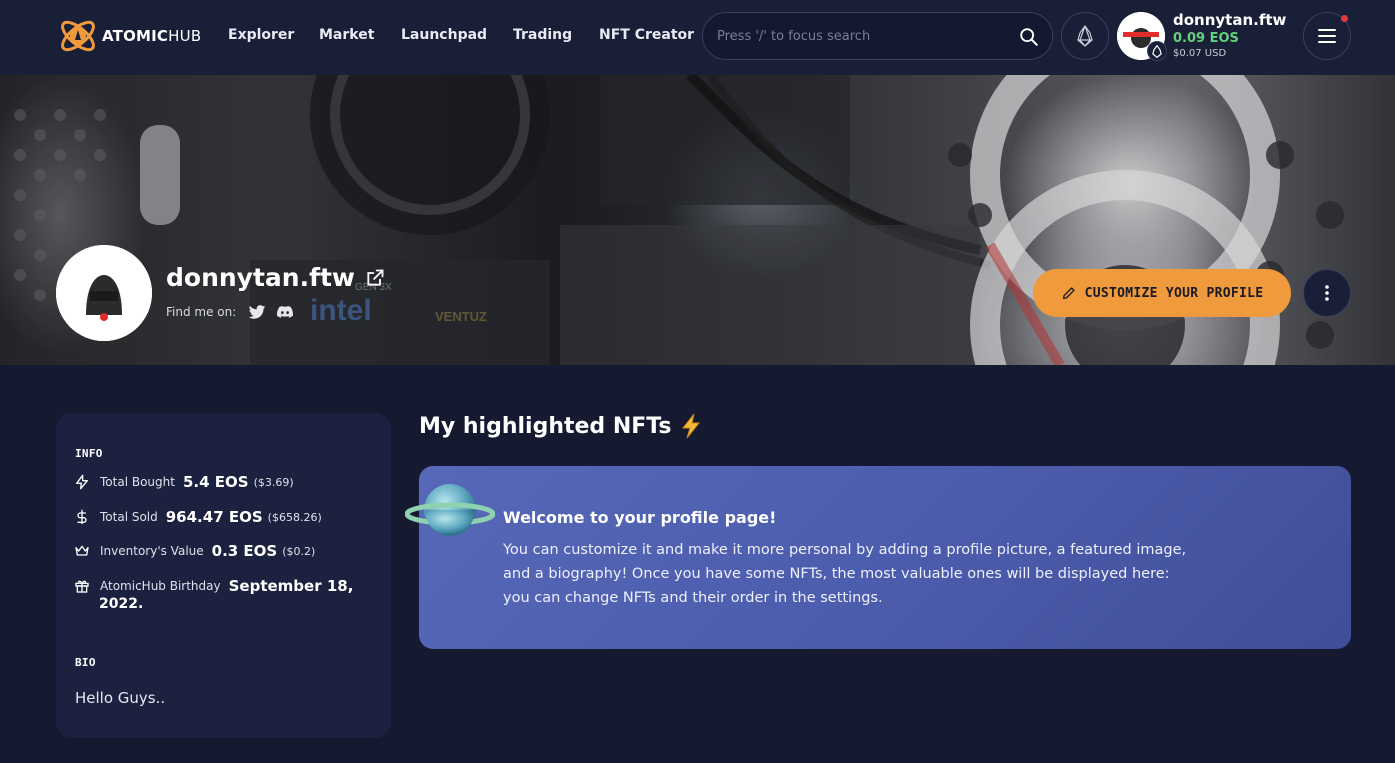  Describe the element at coordinates (214, 517) in the screenshot. I see `total-sold-value: 964.47 EOS` at that location.